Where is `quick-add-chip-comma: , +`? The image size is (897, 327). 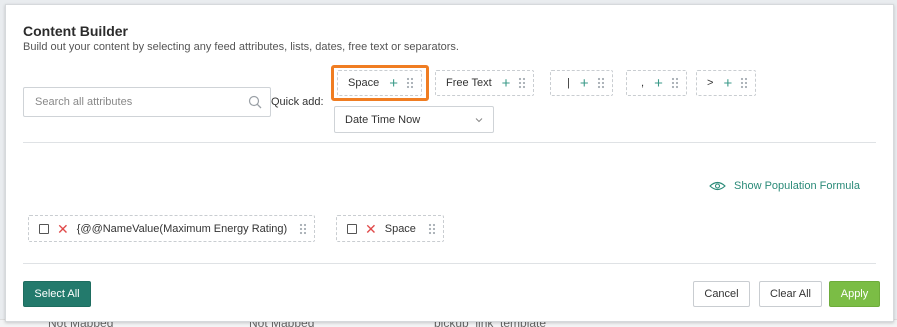
quick-add-chip-comma: , + is located at coordinates (656, 83).